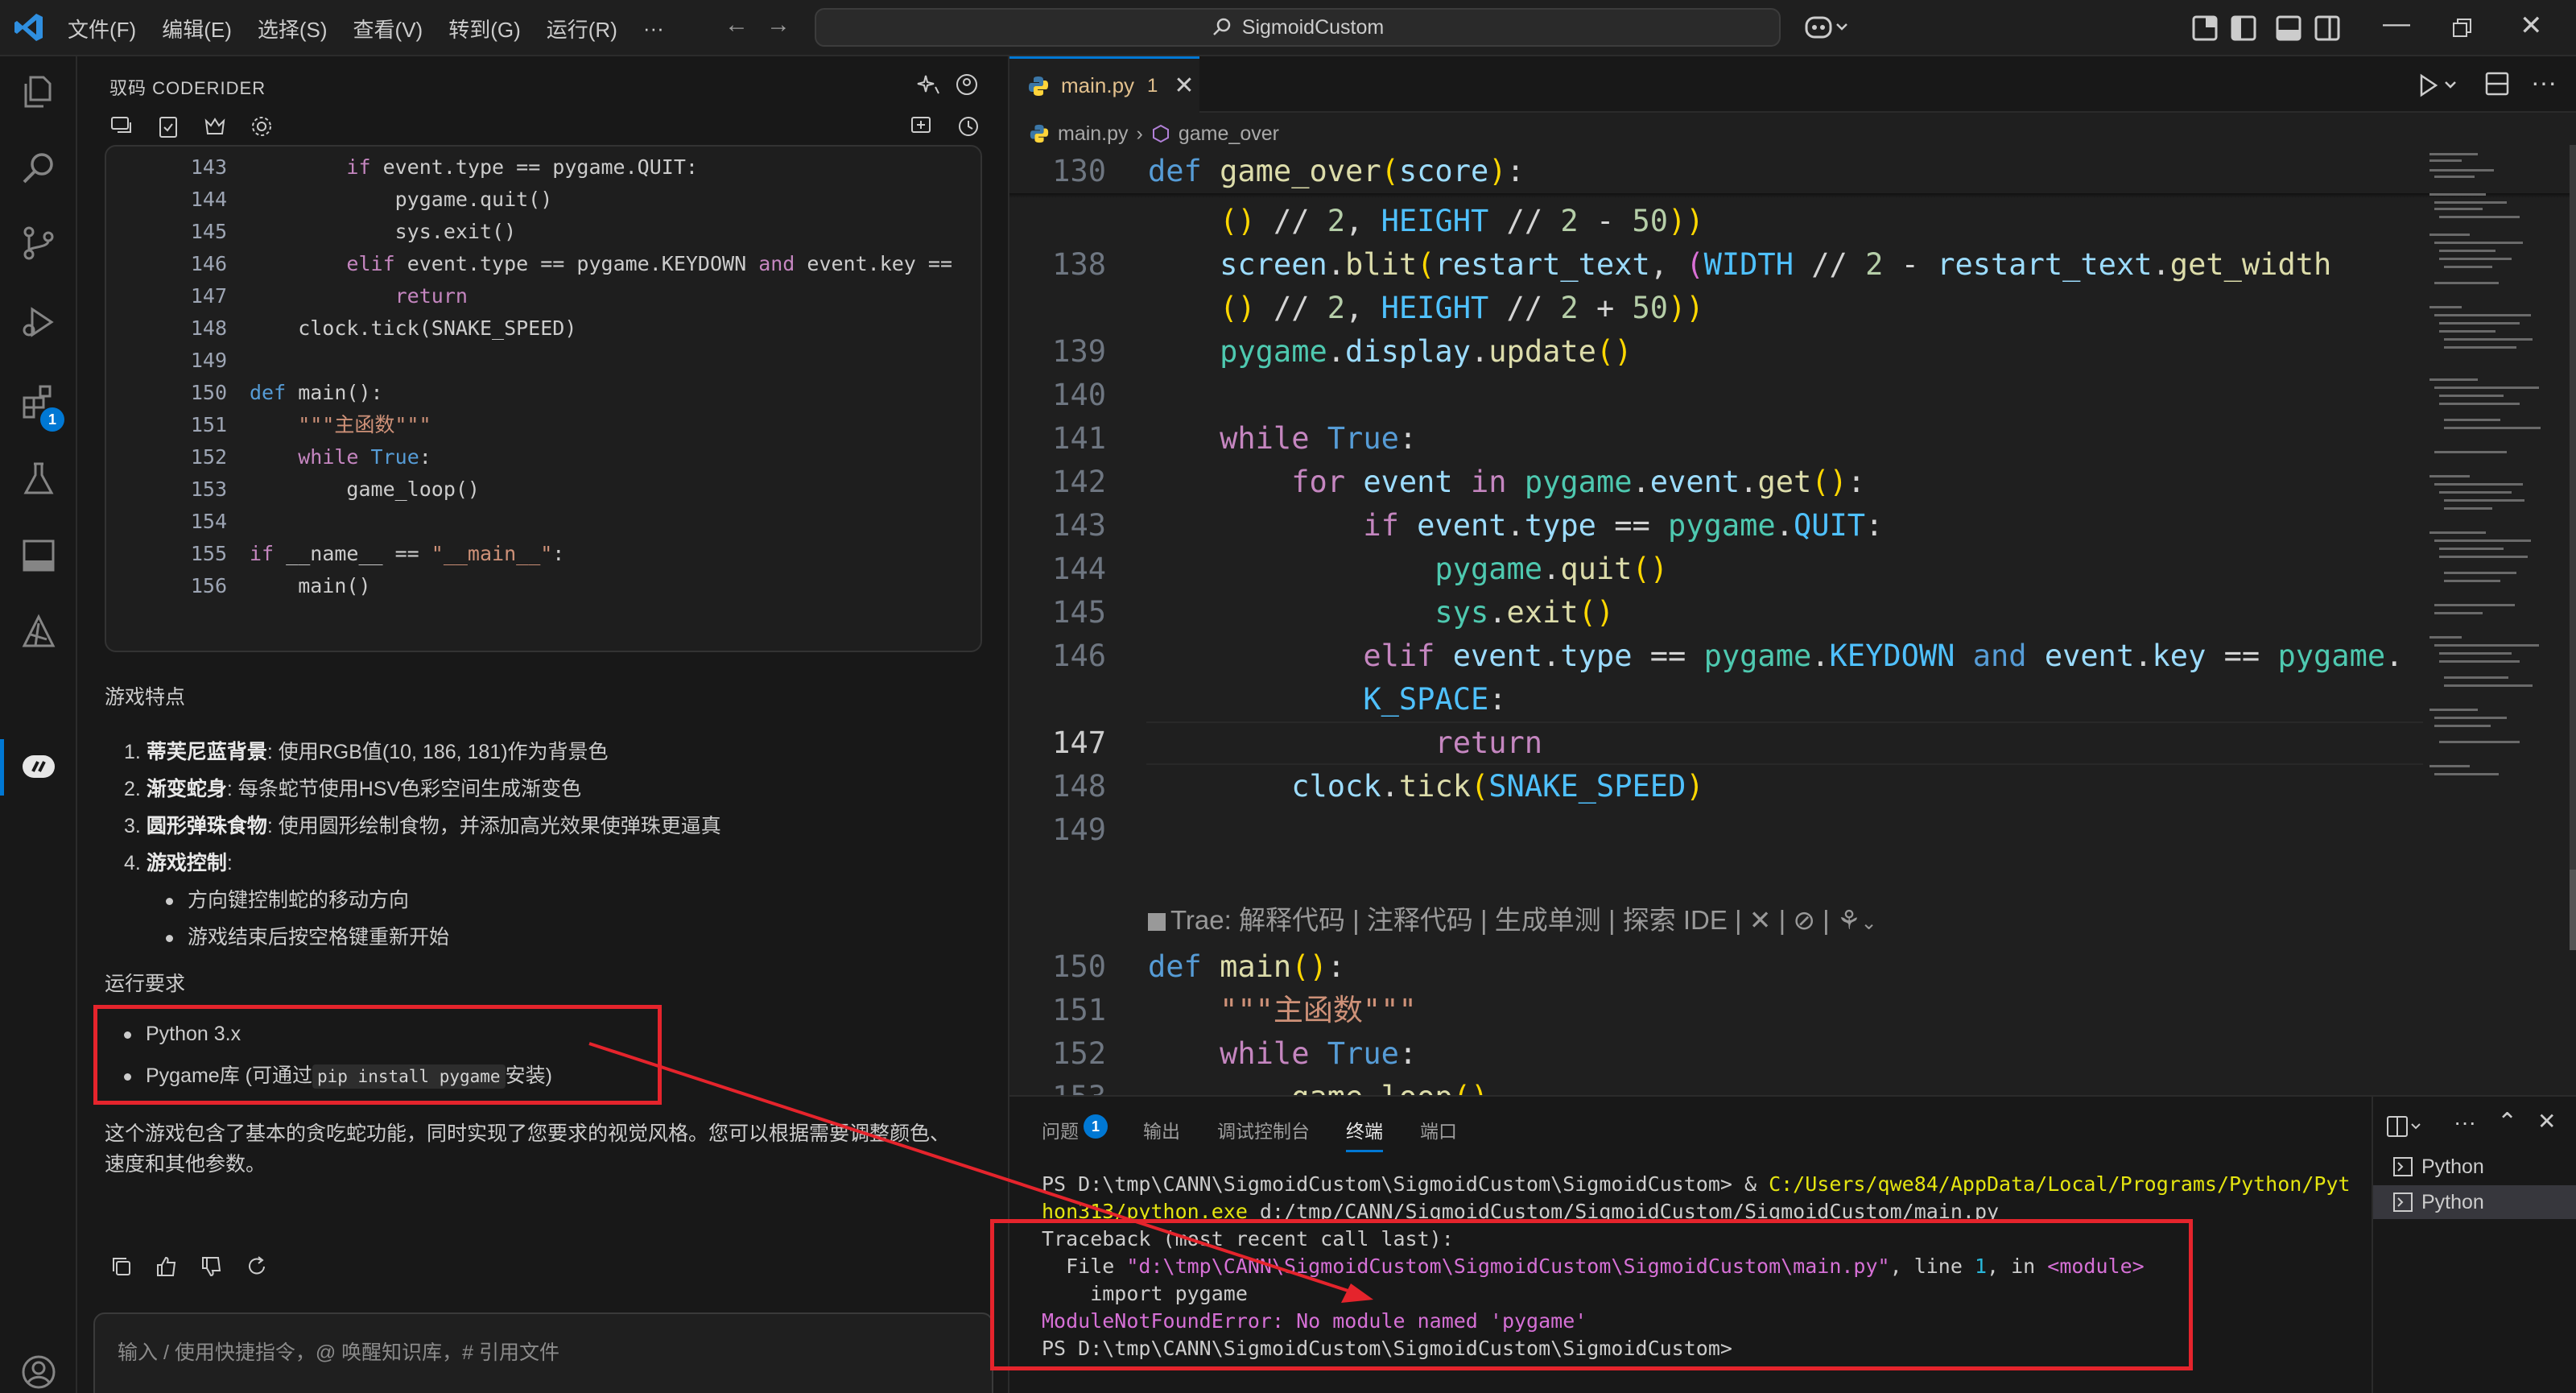  Describe the element at coordinates (1717, 483) in the screenshot. I see `code-line: 142 for event in pygame.event.get():` at that location.